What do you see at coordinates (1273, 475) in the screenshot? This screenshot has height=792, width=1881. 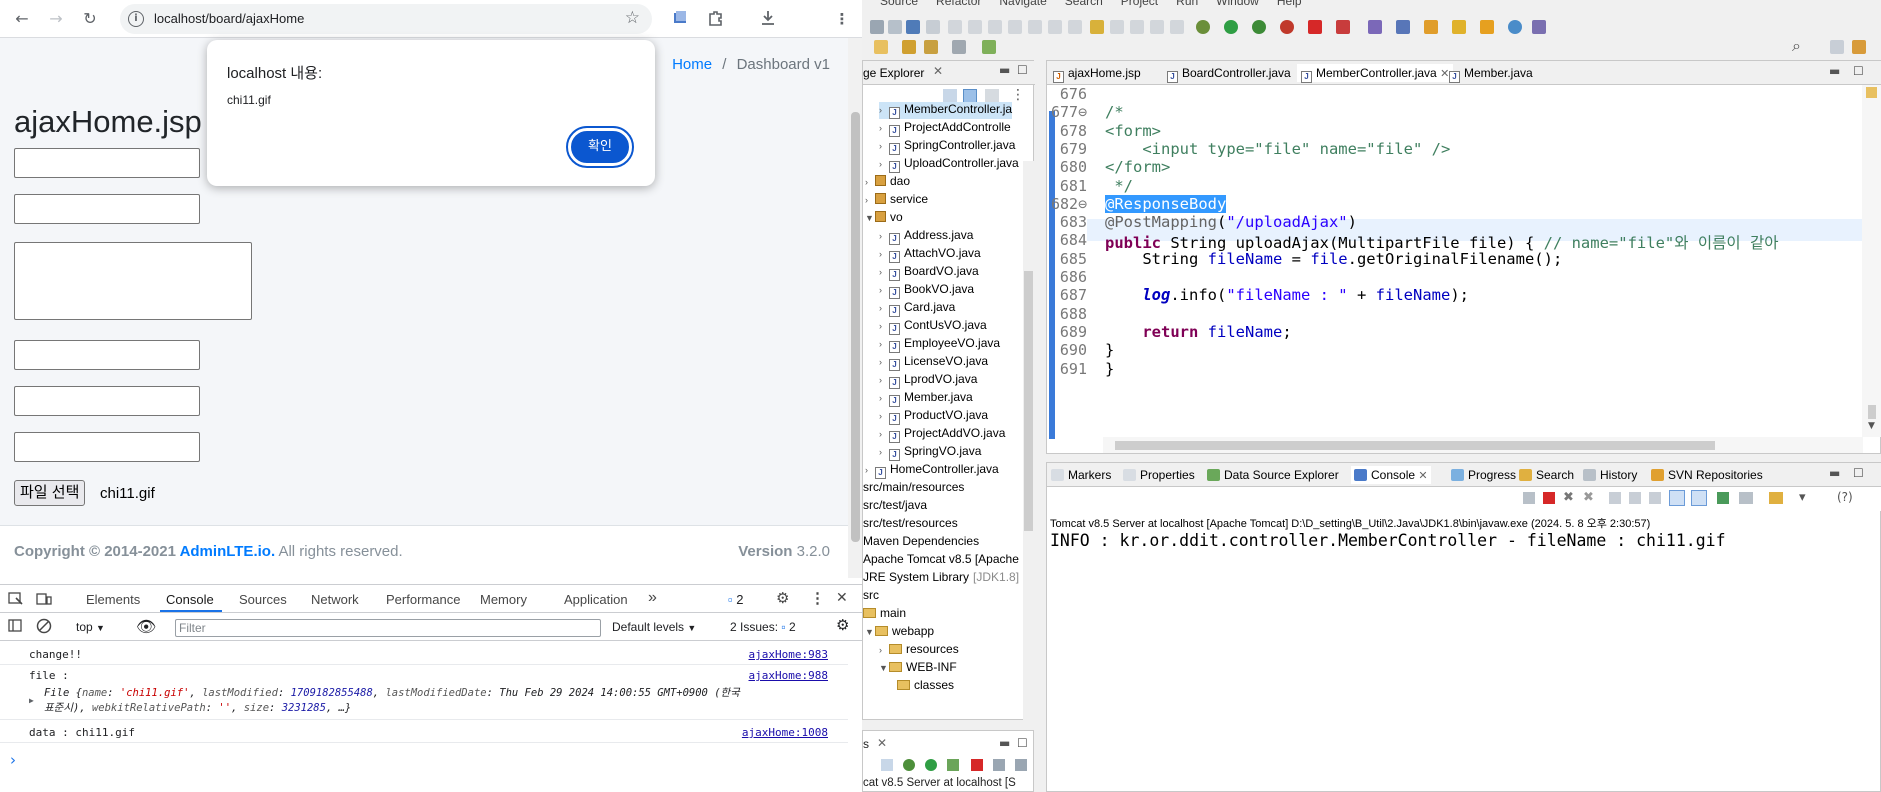 I see `tab-data-source-explorer: Data Source Explorer` at bounding box center [1273, 475].